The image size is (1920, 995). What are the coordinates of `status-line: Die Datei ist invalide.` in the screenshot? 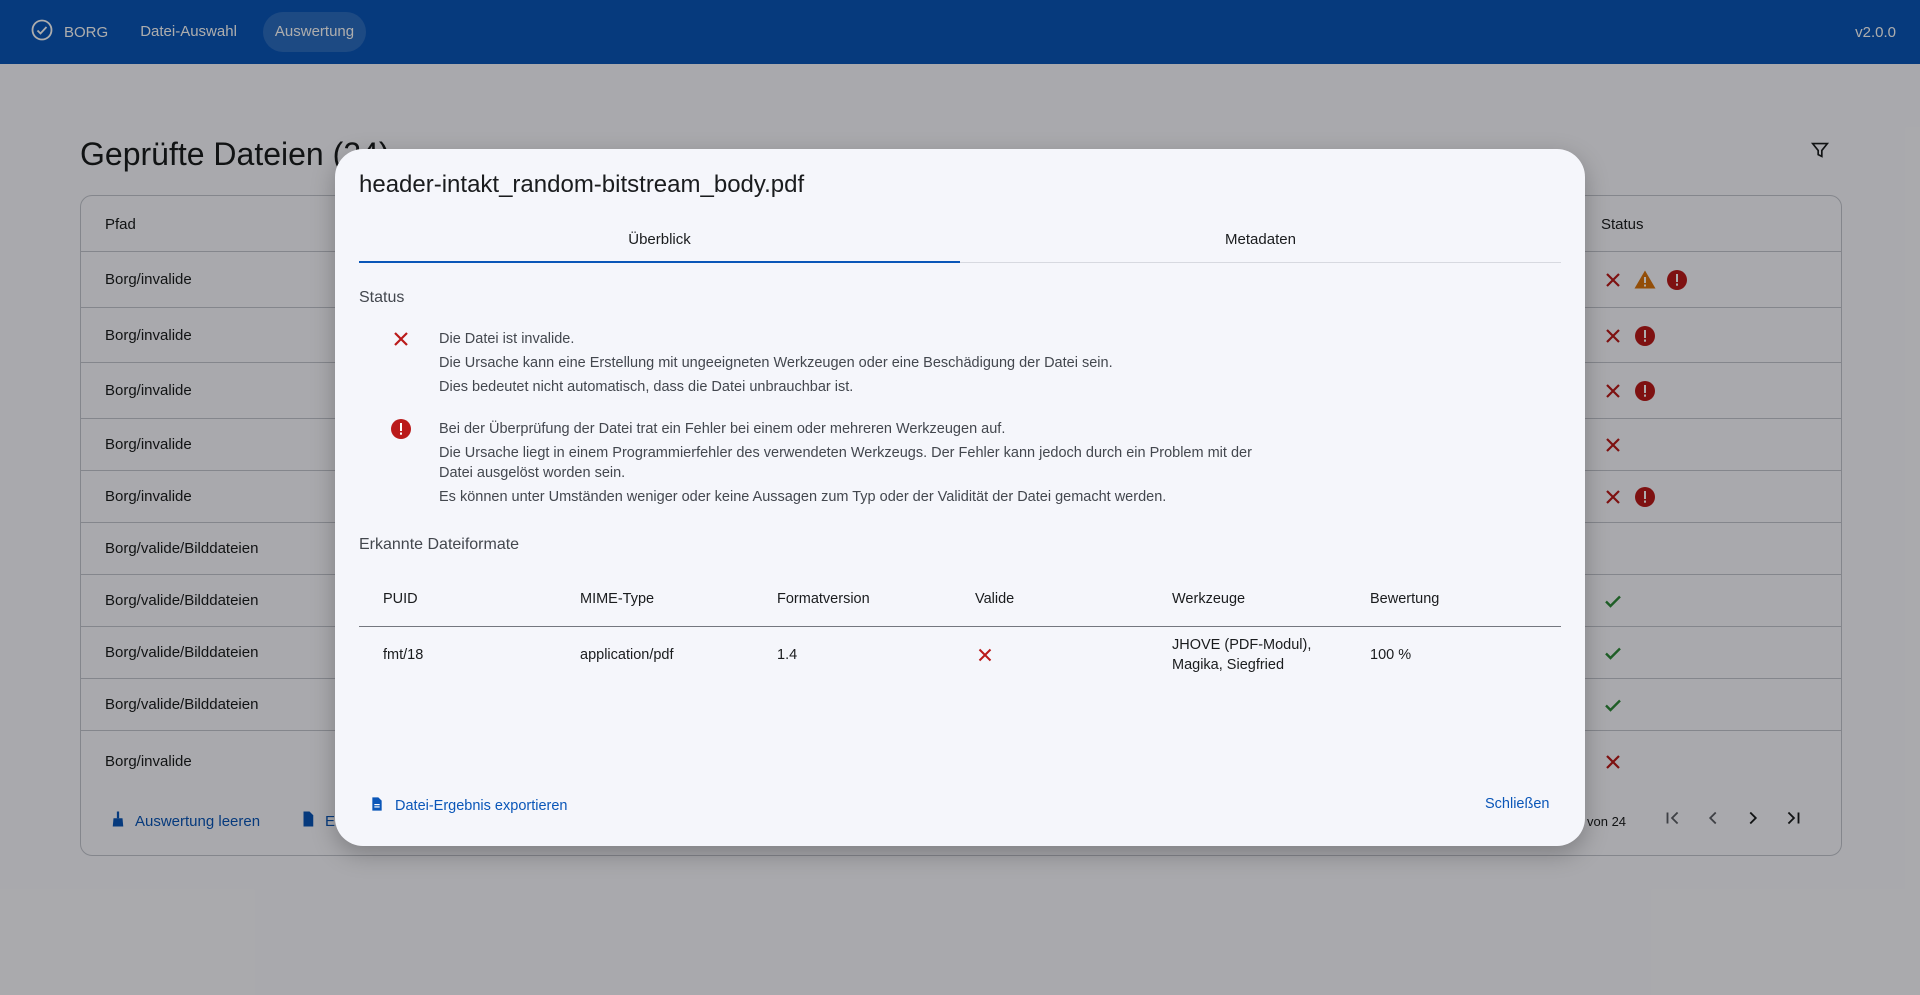 It's located at (507, 339).